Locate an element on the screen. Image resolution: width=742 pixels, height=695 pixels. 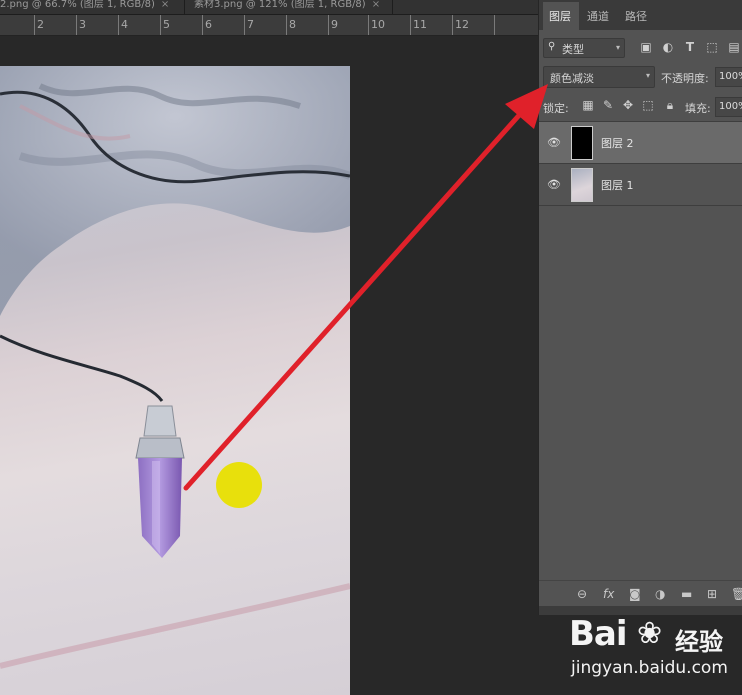
watermark-logo: Bai is located at coordinates (598, 634).